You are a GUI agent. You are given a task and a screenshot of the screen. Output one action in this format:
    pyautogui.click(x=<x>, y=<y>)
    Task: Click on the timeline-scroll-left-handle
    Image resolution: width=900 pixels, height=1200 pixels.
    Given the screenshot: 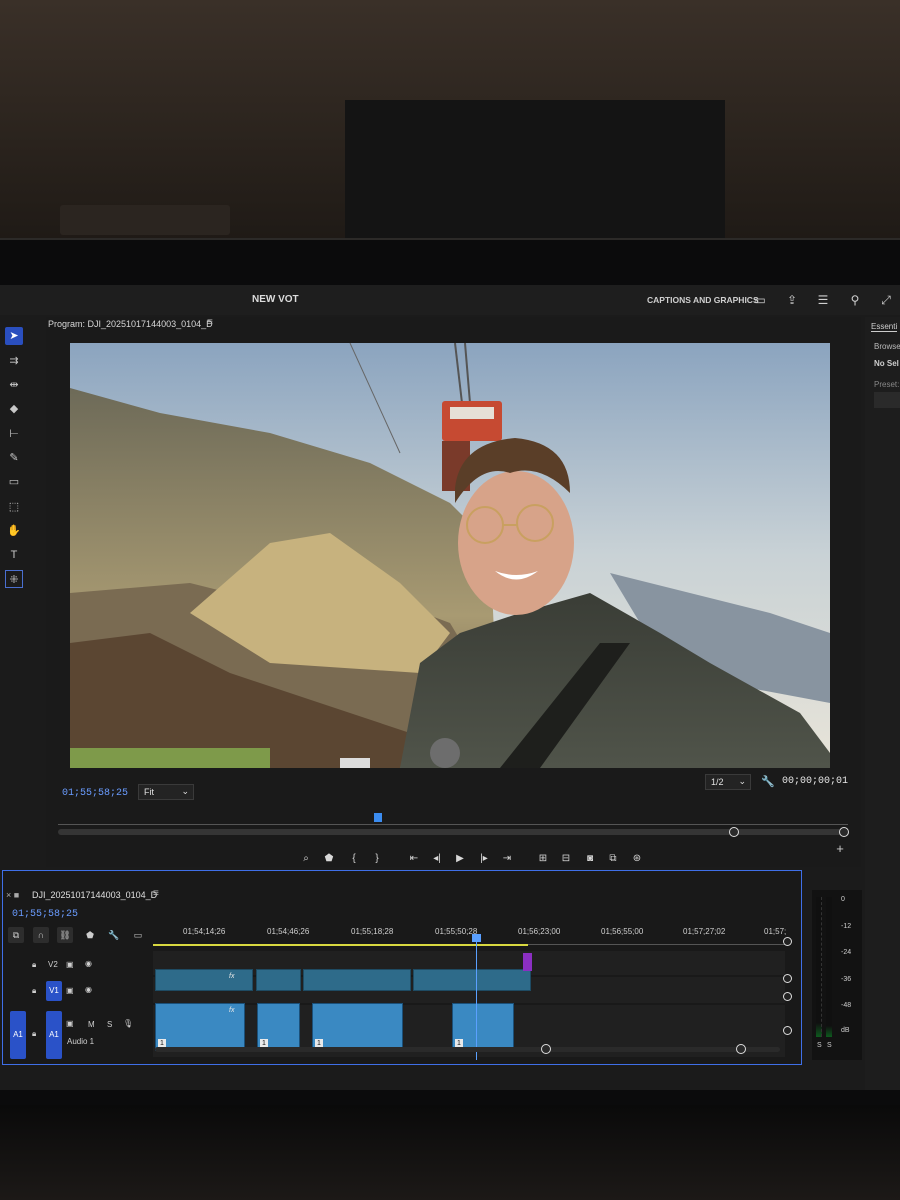 What is the action you would take?
    pyautogui.click(x=546, y=1049)
    